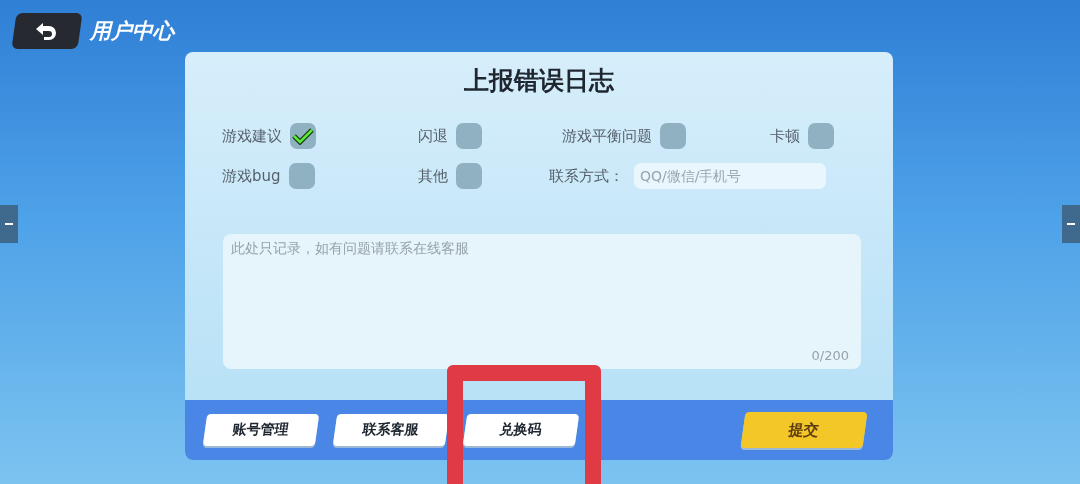  Describe the element at coordinates (252, 136) in the screenshot. I see `option-label: 游戏建议` at that location.